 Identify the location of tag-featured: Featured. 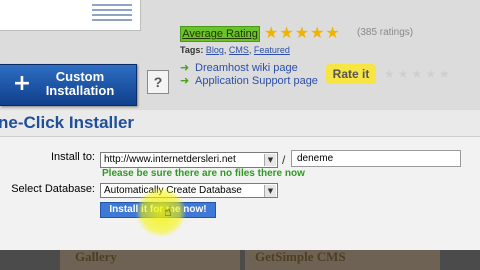
(272, 50).